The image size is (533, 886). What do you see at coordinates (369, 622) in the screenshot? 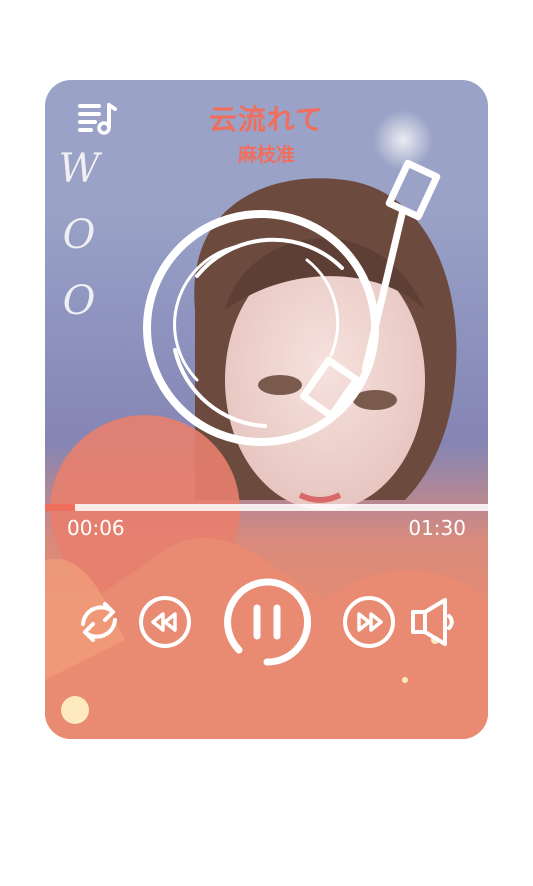
I see `fast-forward-icon` at bounding box center [369, 622].